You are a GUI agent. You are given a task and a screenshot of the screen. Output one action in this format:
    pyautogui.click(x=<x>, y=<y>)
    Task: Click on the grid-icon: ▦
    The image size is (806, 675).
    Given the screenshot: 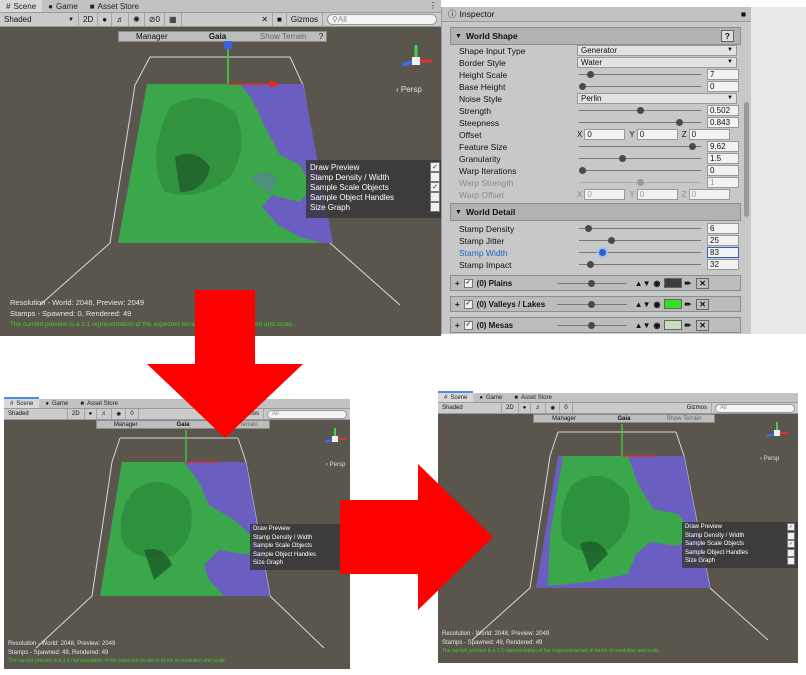 What is the action you would take?
    pyautogui.click(x=173, y=19)
    